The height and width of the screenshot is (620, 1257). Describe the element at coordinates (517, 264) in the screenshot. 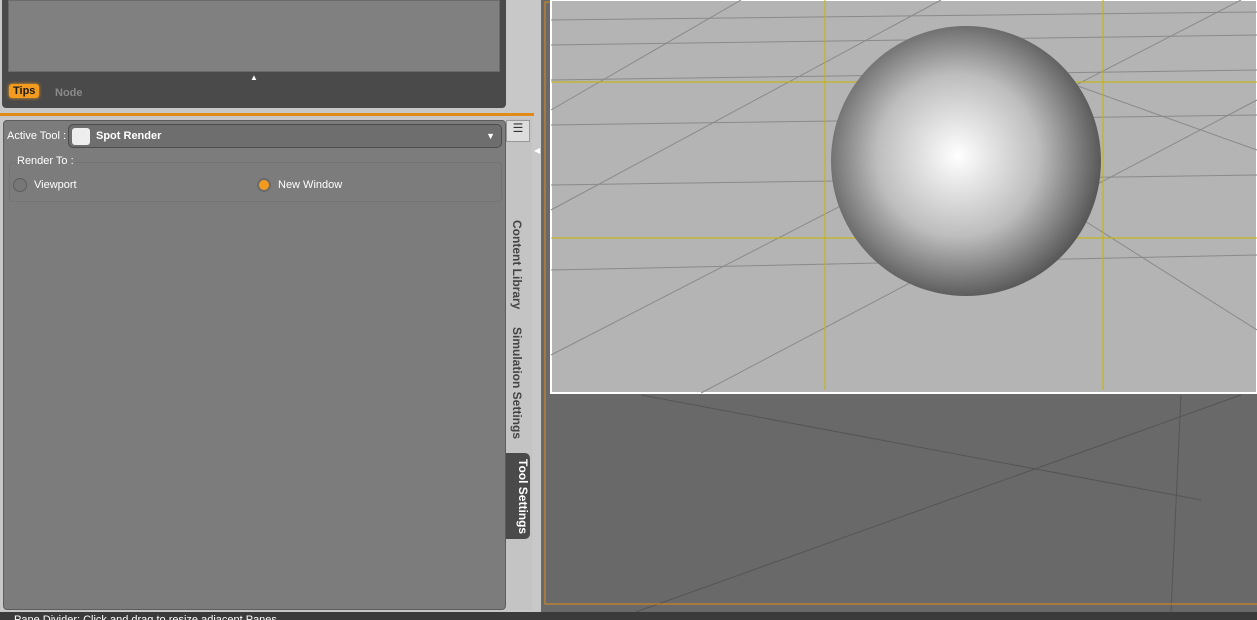

I see `tab-content-library: Content Library` at that location.